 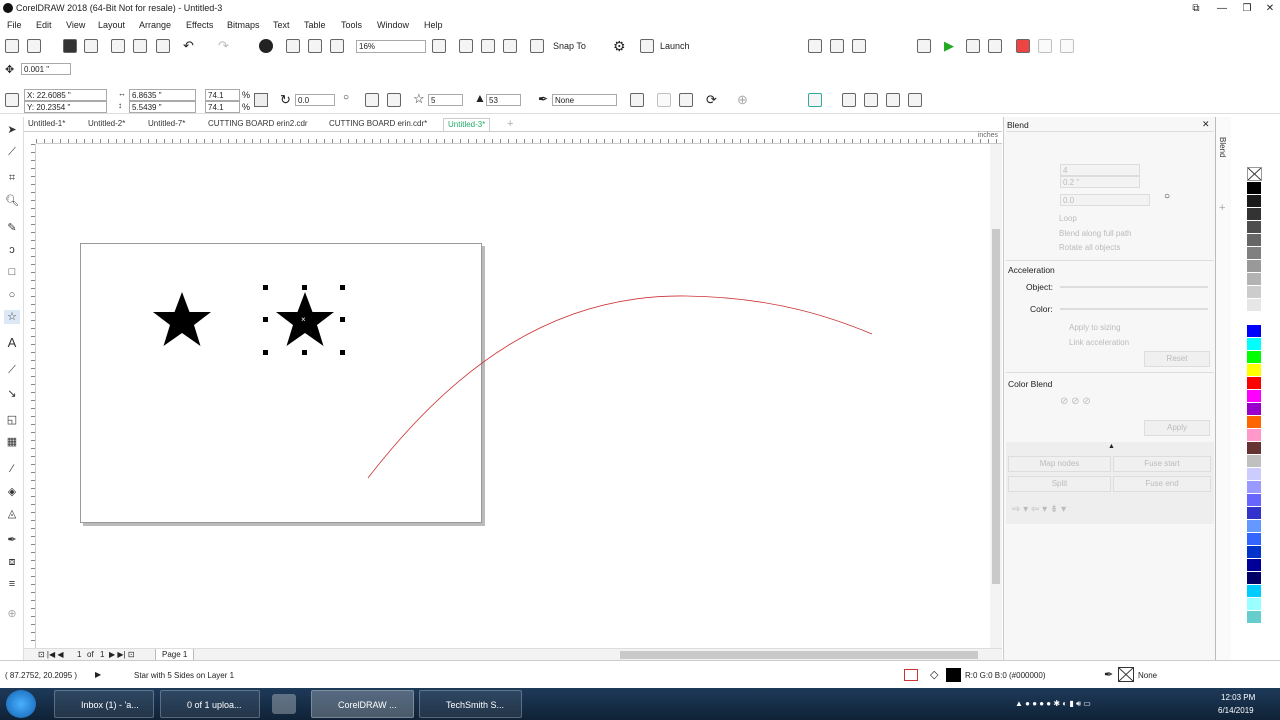 I want to click on color-blend-direction-icons: ⊘ ⊘ ⊘, so click(x=1075, y=401).